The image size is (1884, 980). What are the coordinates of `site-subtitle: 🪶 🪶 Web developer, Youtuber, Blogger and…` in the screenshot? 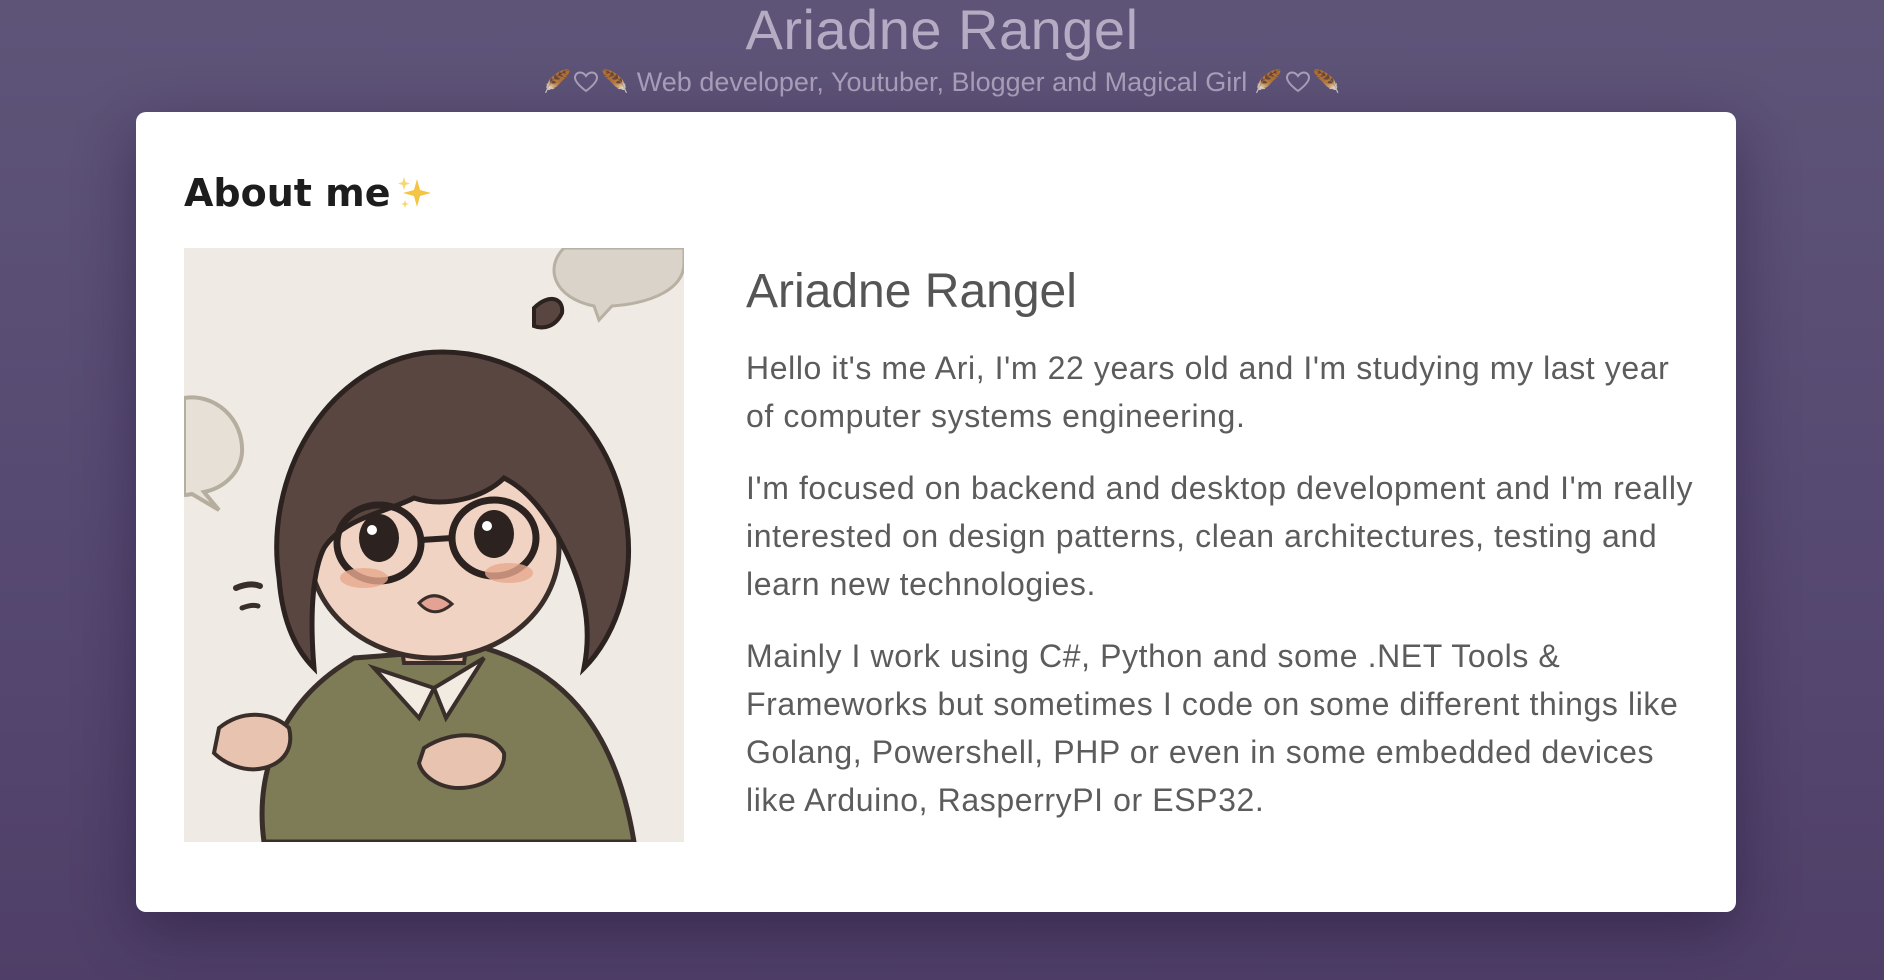 It's located at (942, 82).